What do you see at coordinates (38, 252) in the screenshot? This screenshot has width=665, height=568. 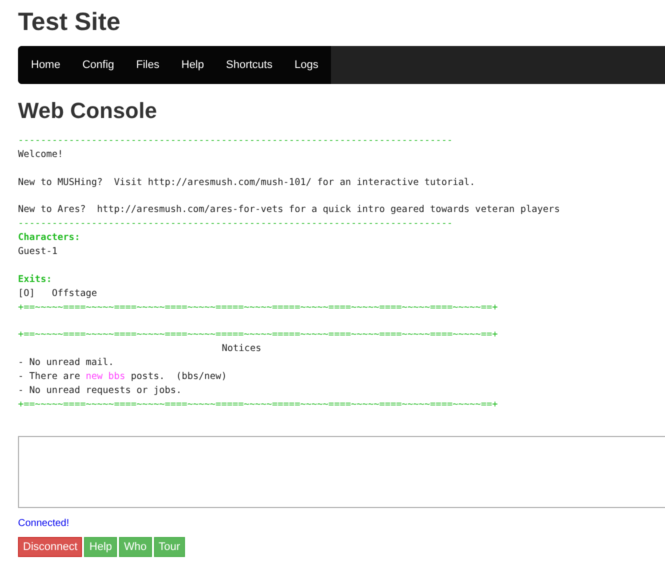 I see `console-line: Guest-1` at bounding box center [38, 252].